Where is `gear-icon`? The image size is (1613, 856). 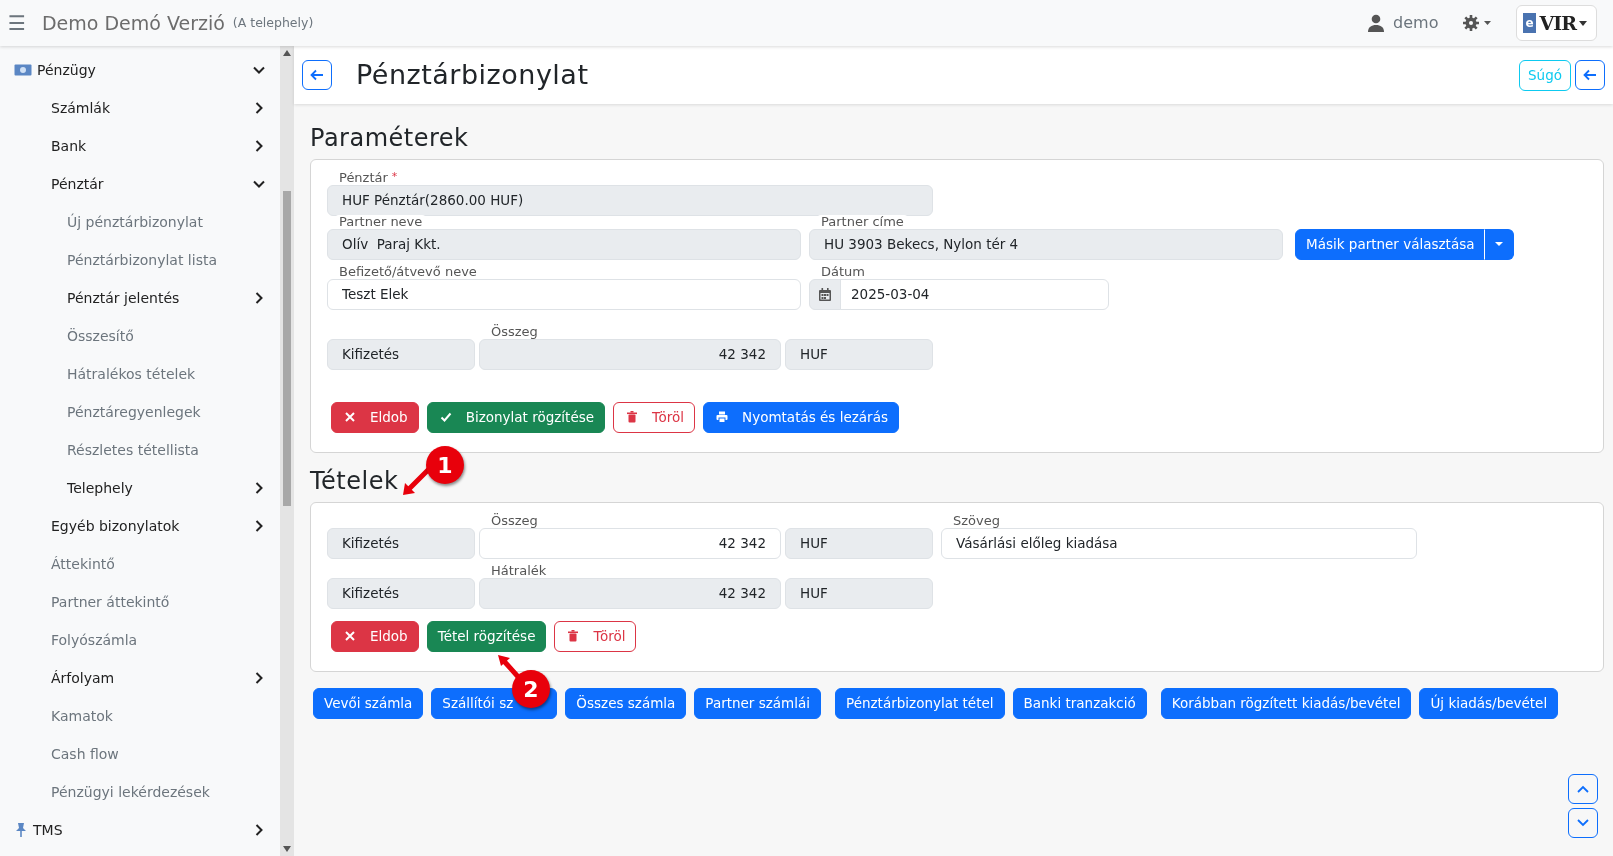 gear-icon is located at coordinates (1477, 23).